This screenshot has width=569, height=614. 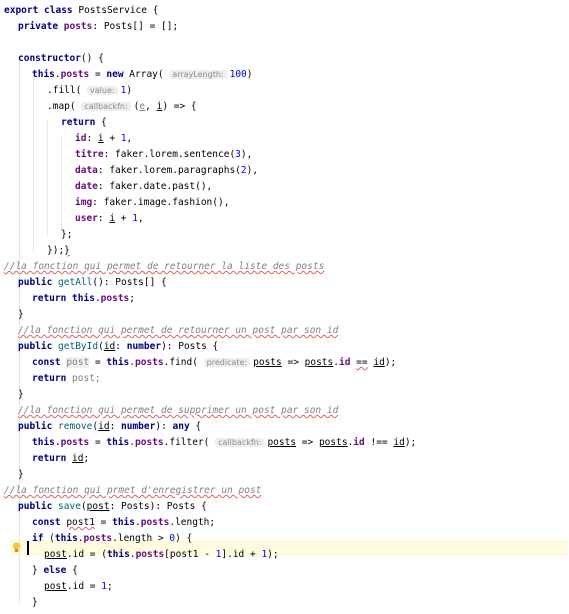 I want to click on code-line: private posts: Posts[] = [];, so click(x=98, y=26).